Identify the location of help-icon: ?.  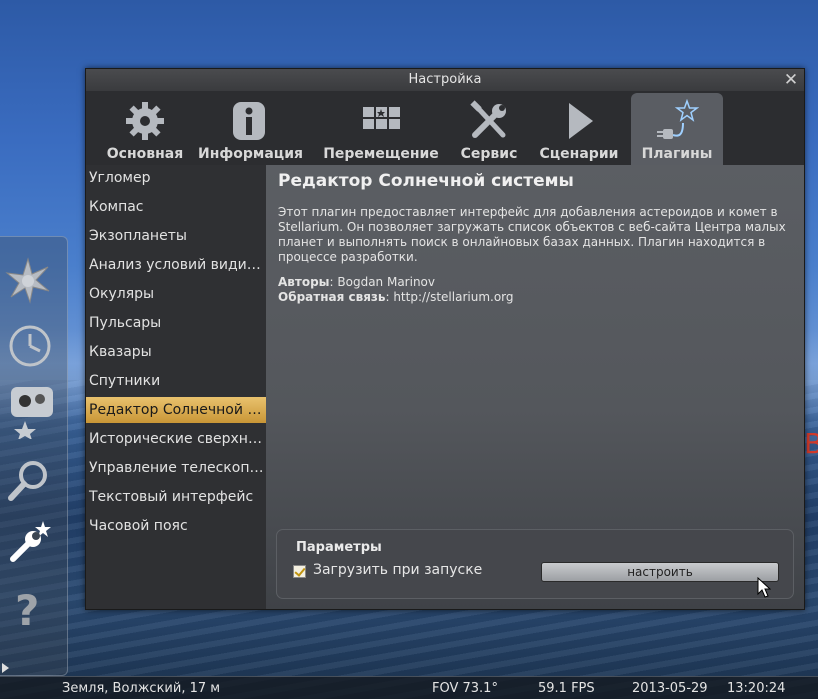
(28, 609).